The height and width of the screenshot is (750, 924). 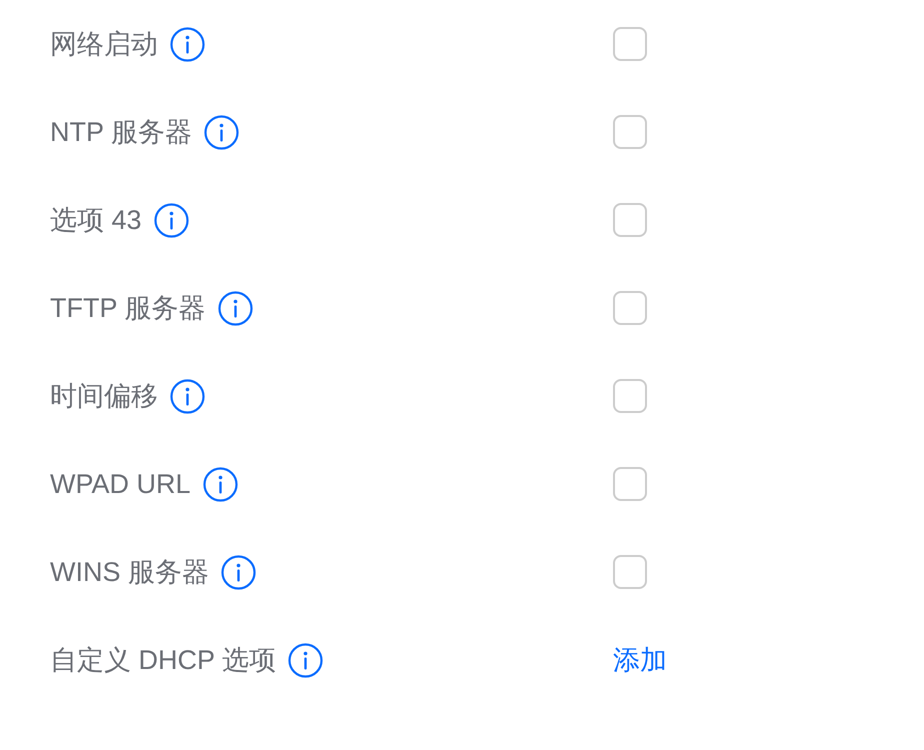 What do you see at coordinates (128, 308) in the screenshot?
I see `option-label: TFTP 服务器` at bounding box center [128, 308].